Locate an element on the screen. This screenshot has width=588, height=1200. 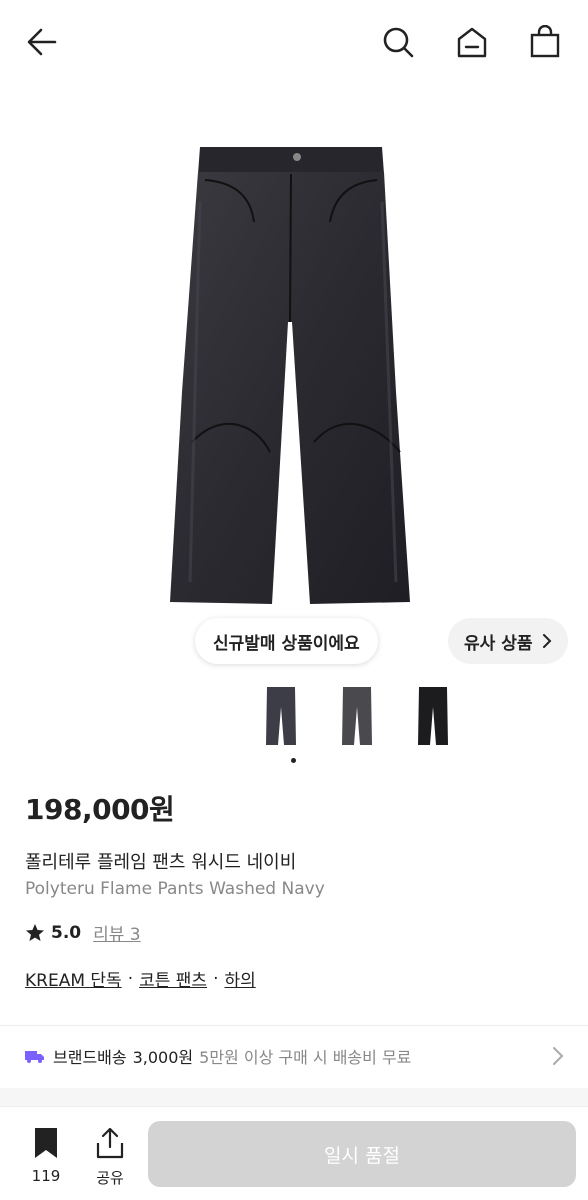
star-icon is located at coordinates (35, 932).